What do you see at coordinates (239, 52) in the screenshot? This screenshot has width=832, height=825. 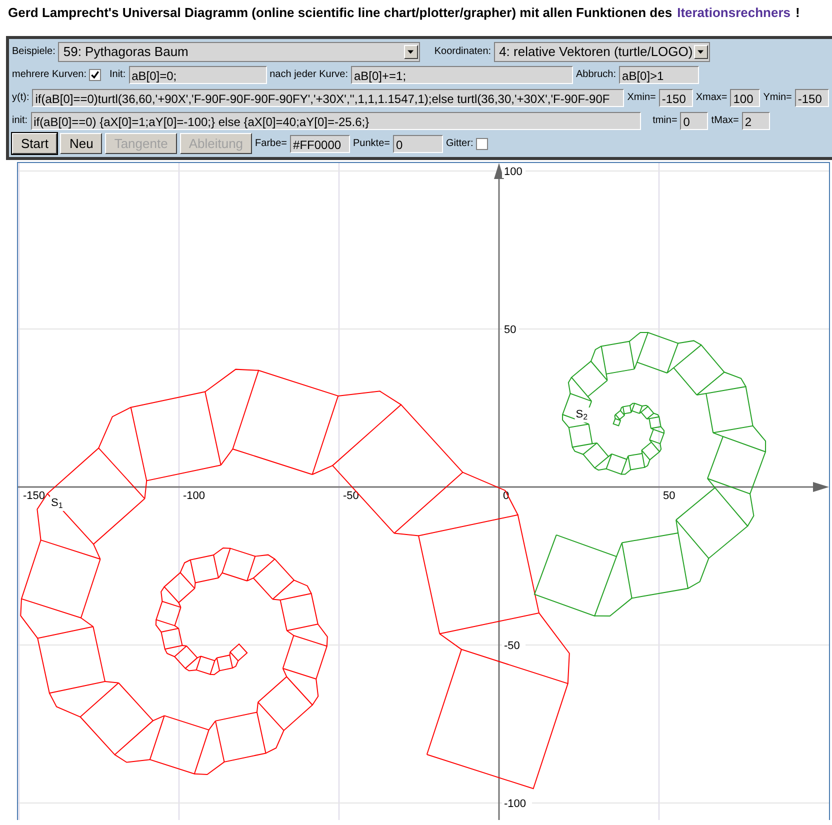 I see `dropdown: 59: Pythagoras Baum` at bounding box center [239, 52].